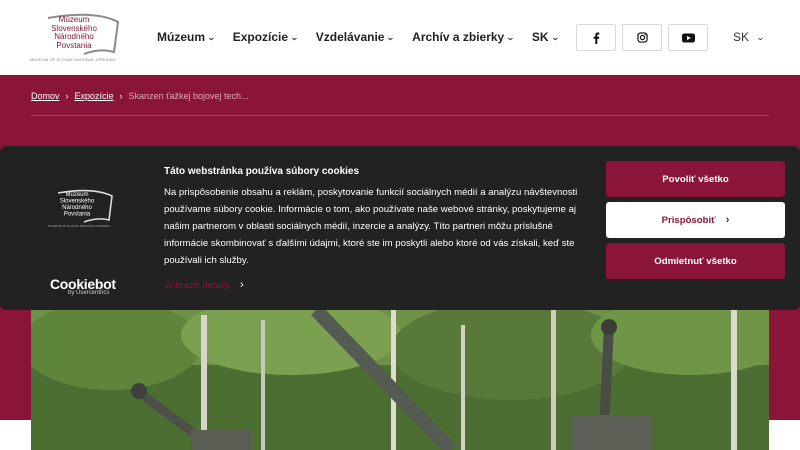 This screenshot has height=450, width=800. Describe the element at coordinates (350, 37) in the screenshot. I see `nav-item-label: Vzdelávanie` at that location.